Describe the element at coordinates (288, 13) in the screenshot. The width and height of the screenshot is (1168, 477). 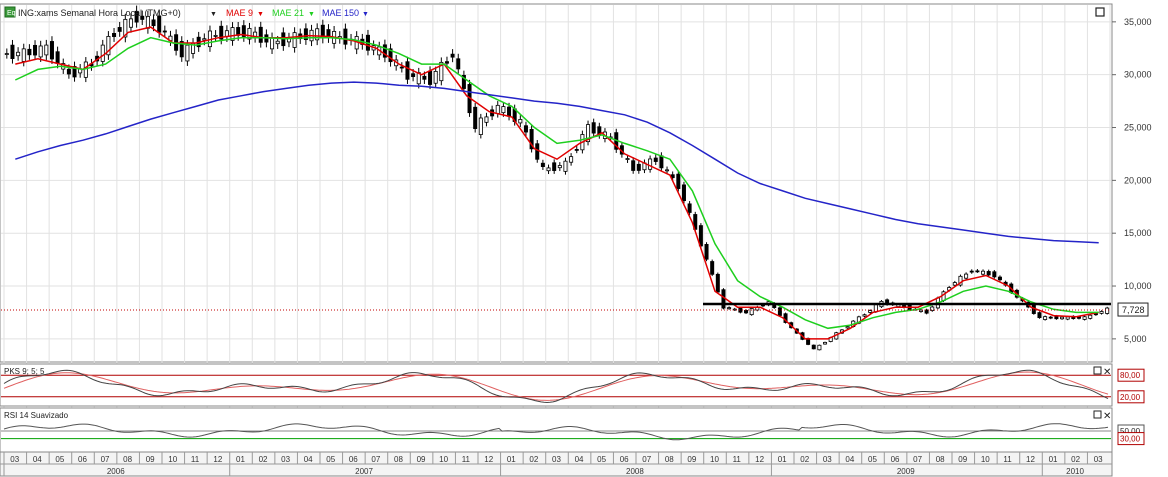
I see `ma-mid-label: MAE 21` at that location.